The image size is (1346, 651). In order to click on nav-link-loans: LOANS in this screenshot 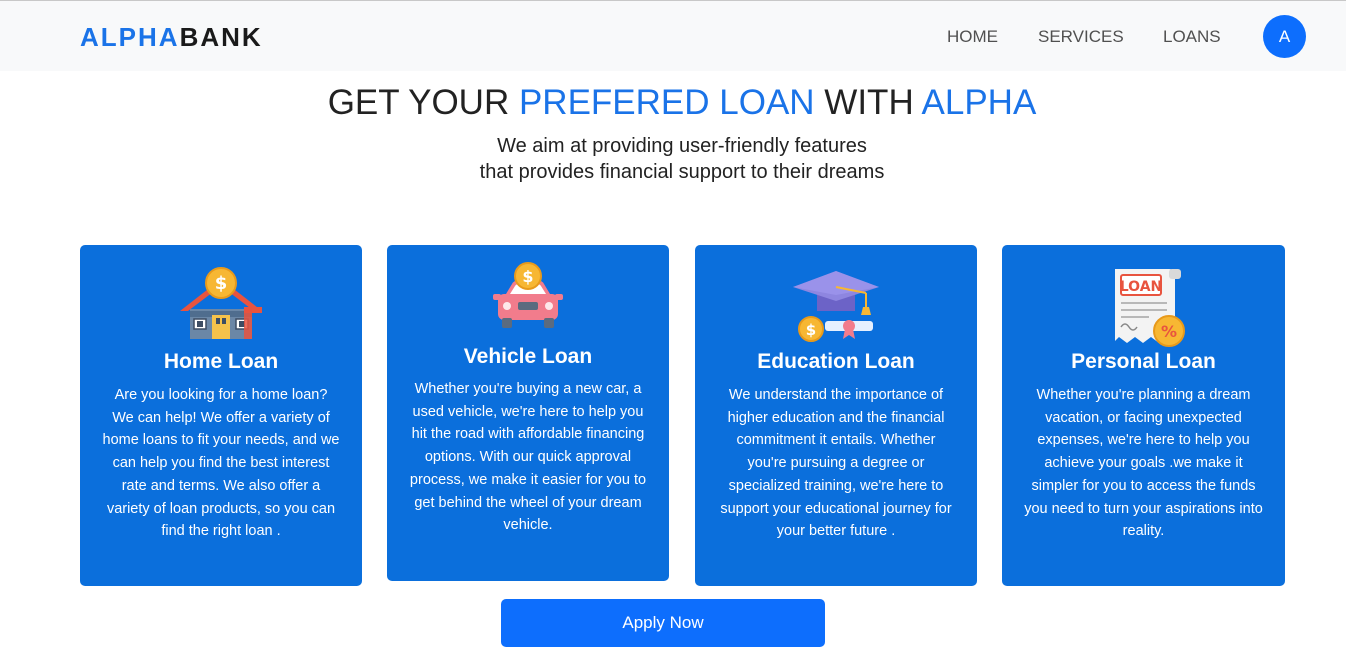, I will do `click(1192, 37)`.